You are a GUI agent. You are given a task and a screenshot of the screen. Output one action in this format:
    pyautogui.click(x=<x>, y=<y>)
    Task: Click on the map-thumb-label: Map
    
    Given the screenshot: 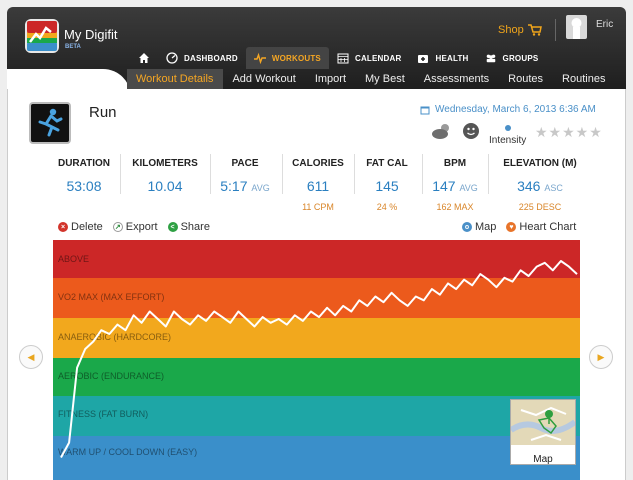 What is the action you would take?
    pyautogui.click(x=543, y=459)
    